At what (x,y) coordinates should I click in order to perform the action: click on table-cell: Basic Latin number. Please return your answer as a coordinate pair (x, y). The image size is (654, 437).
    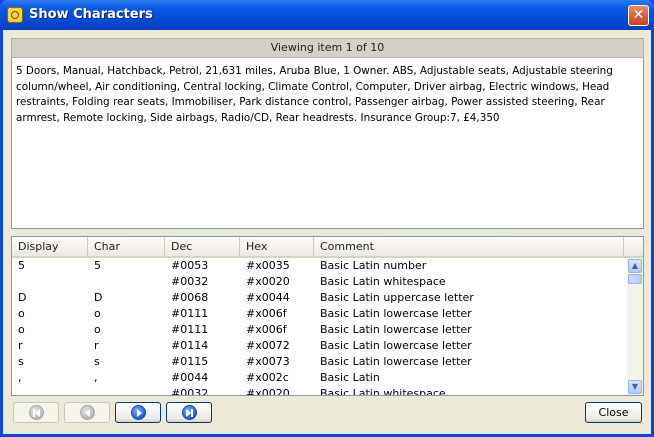
    Looking at the image, I should click on (373, 265).